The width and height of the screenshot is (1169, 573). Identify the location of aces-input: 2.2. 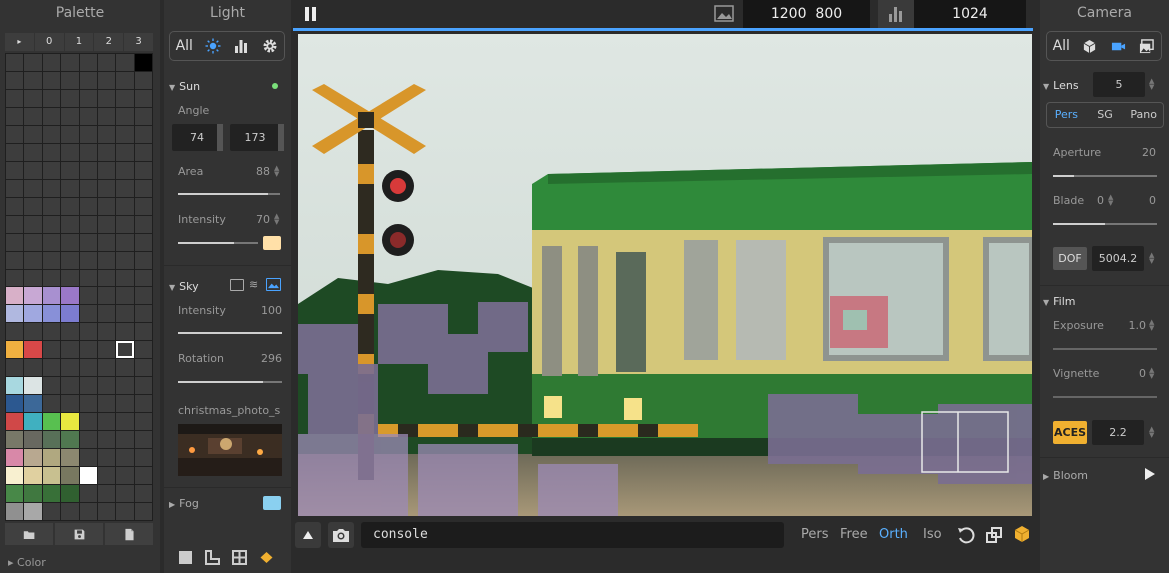
(1118, 432).